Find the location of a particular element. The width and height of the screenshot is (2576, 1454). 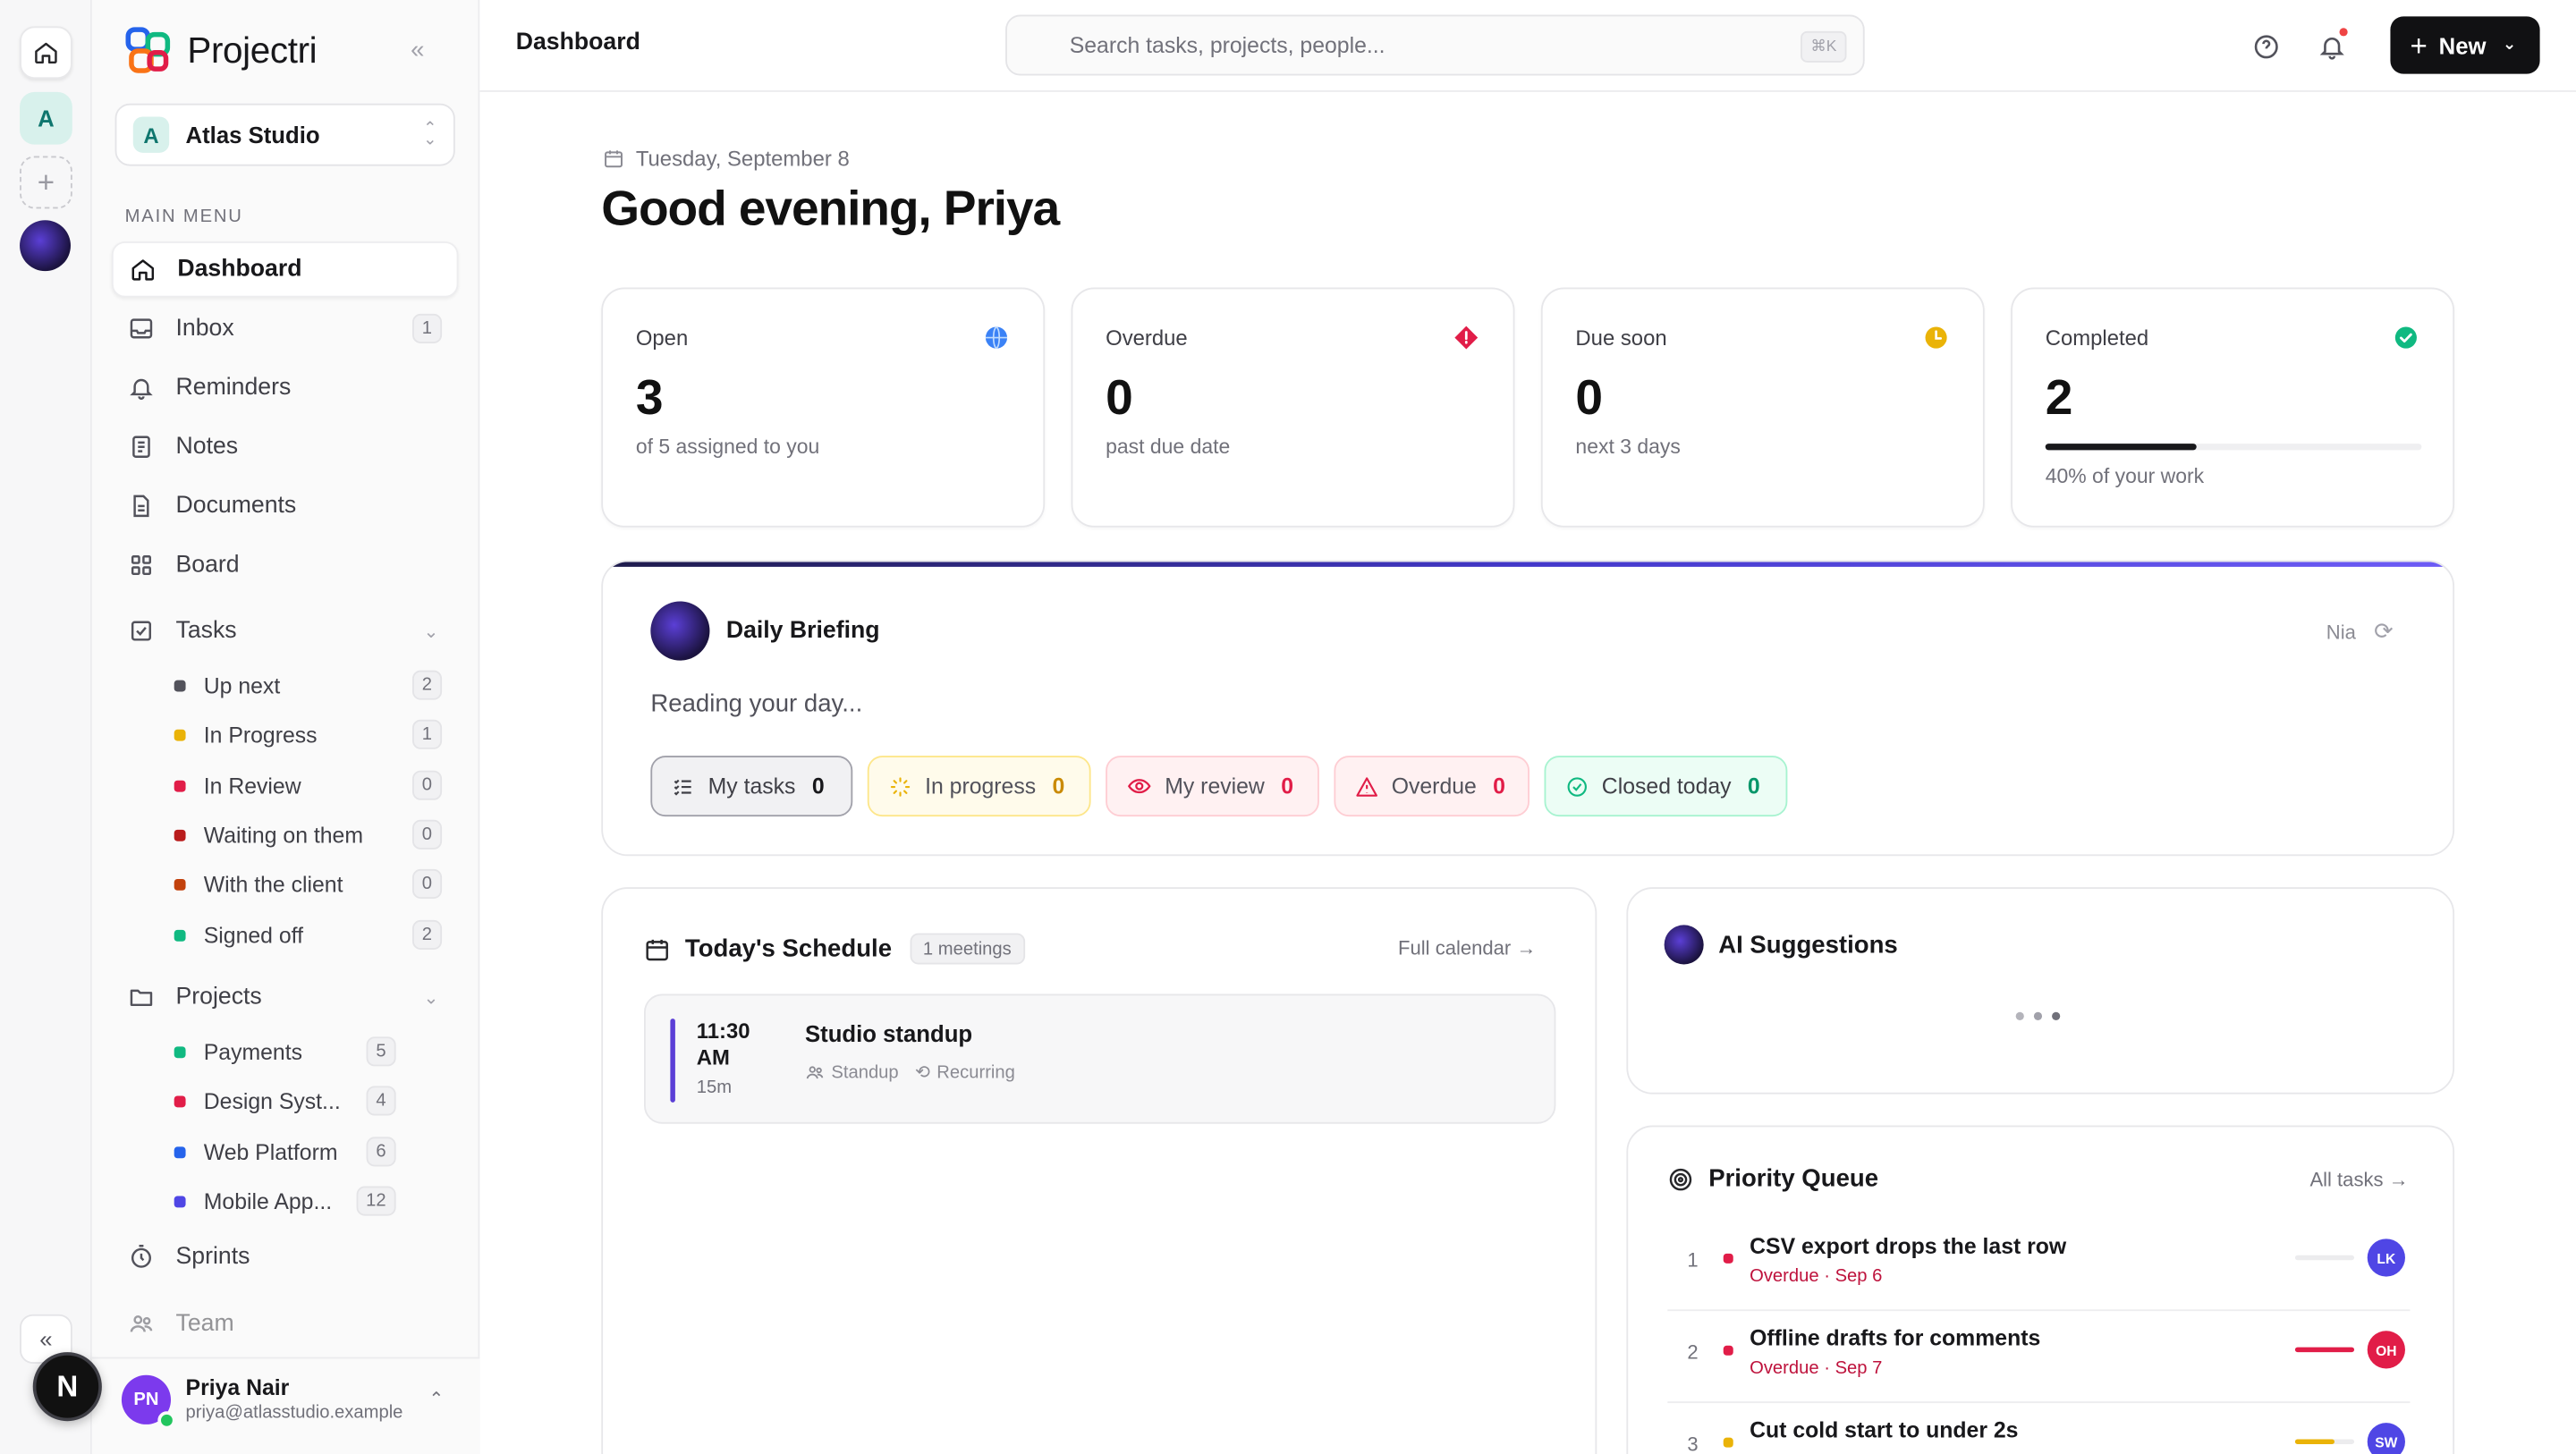

task-view-count: 2 is located at coordinates (427, 935).